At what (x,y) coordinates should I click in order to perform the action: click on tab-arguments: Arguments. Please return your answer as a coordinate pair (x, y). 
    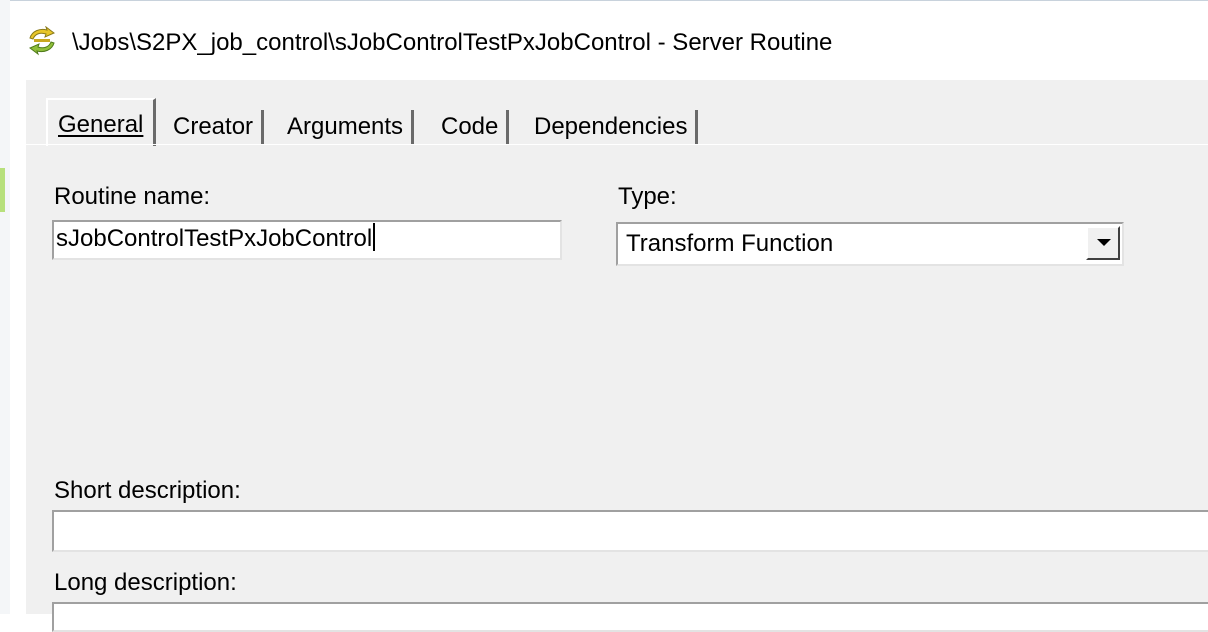
    Looking at the image, I should click on (347, 127).